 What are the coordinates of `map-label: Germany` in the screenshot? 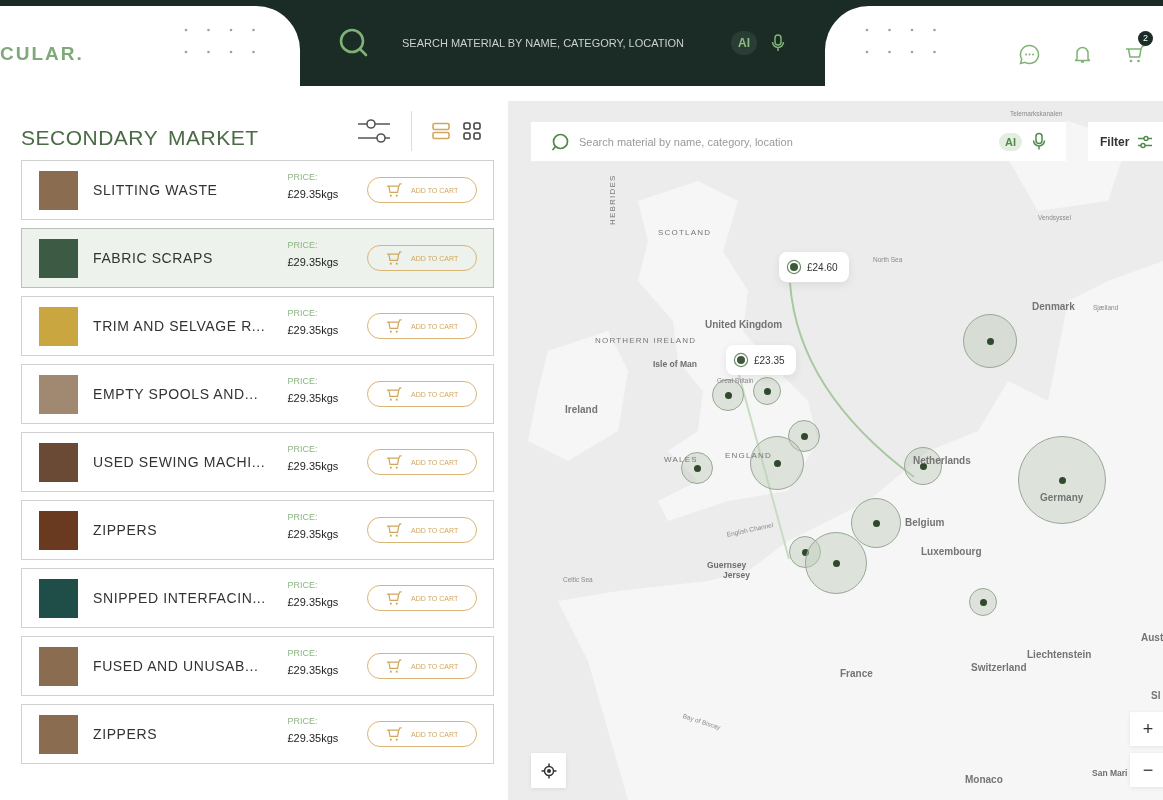 It's located at (1062, 497).